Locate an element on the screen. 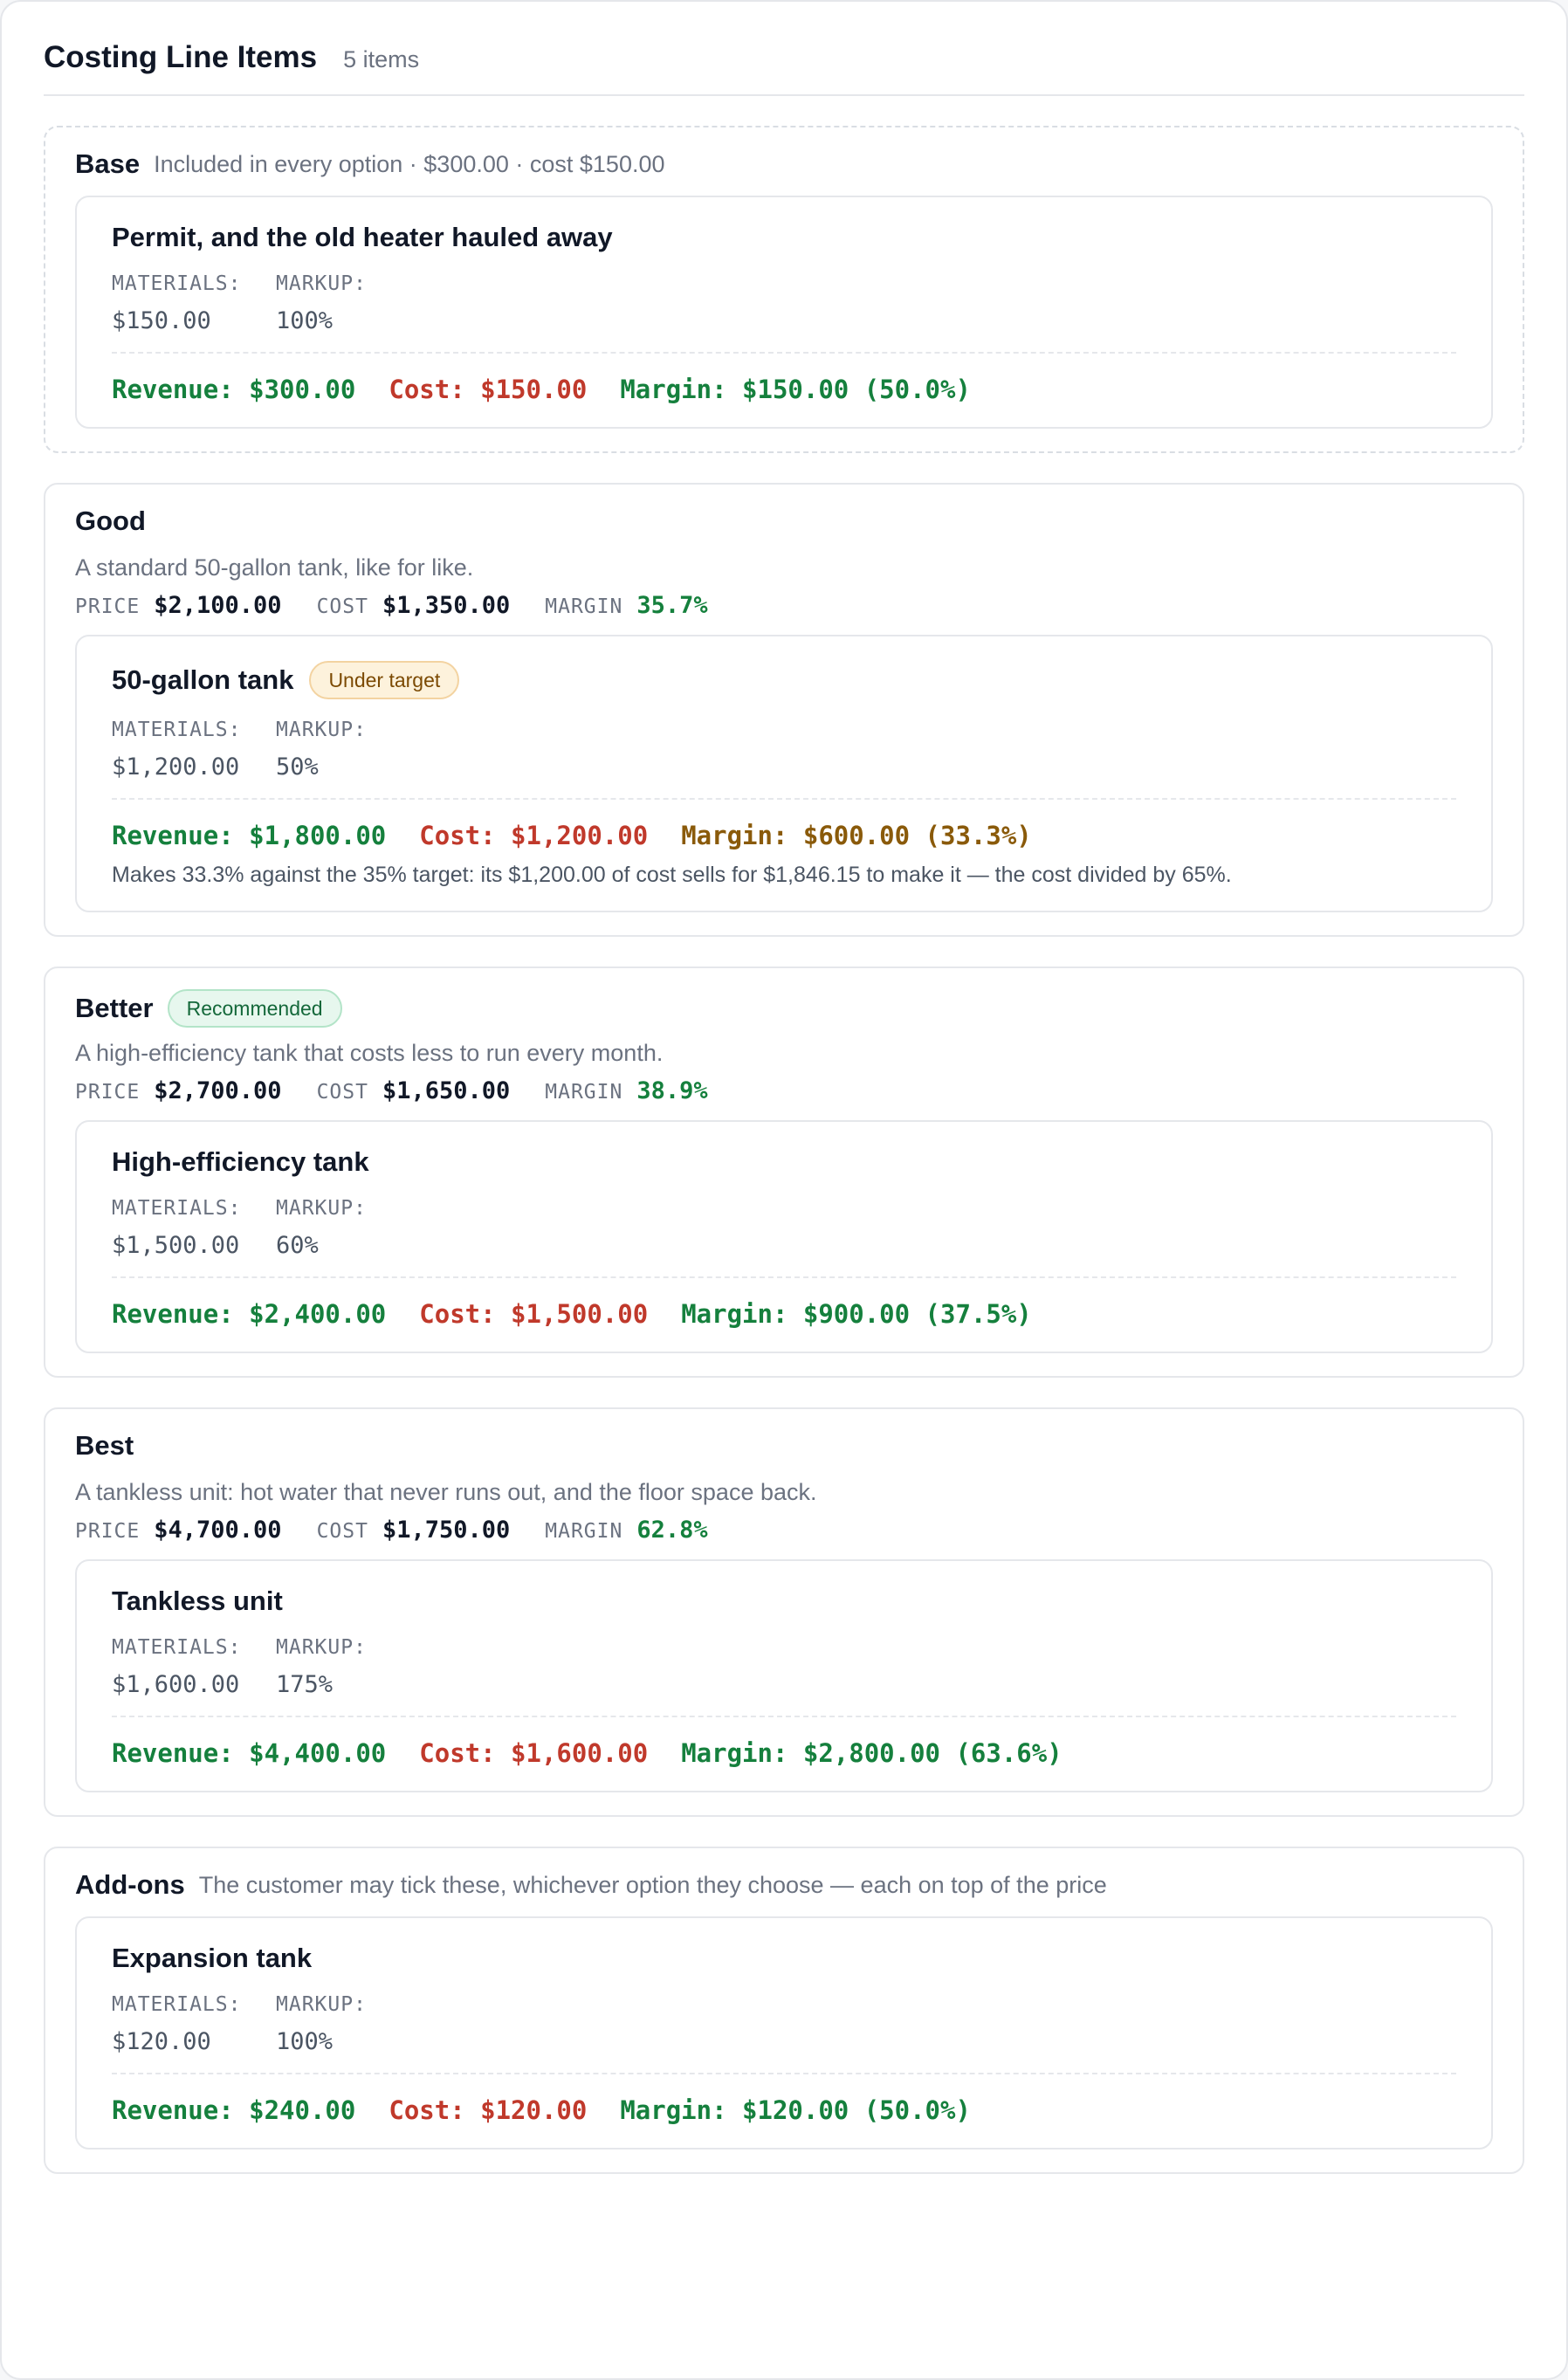 Image resolution: width=1568 pixels, height=2380 pixels. cost-total: Cost: $120.00 is located at coordinates (488, 2110).